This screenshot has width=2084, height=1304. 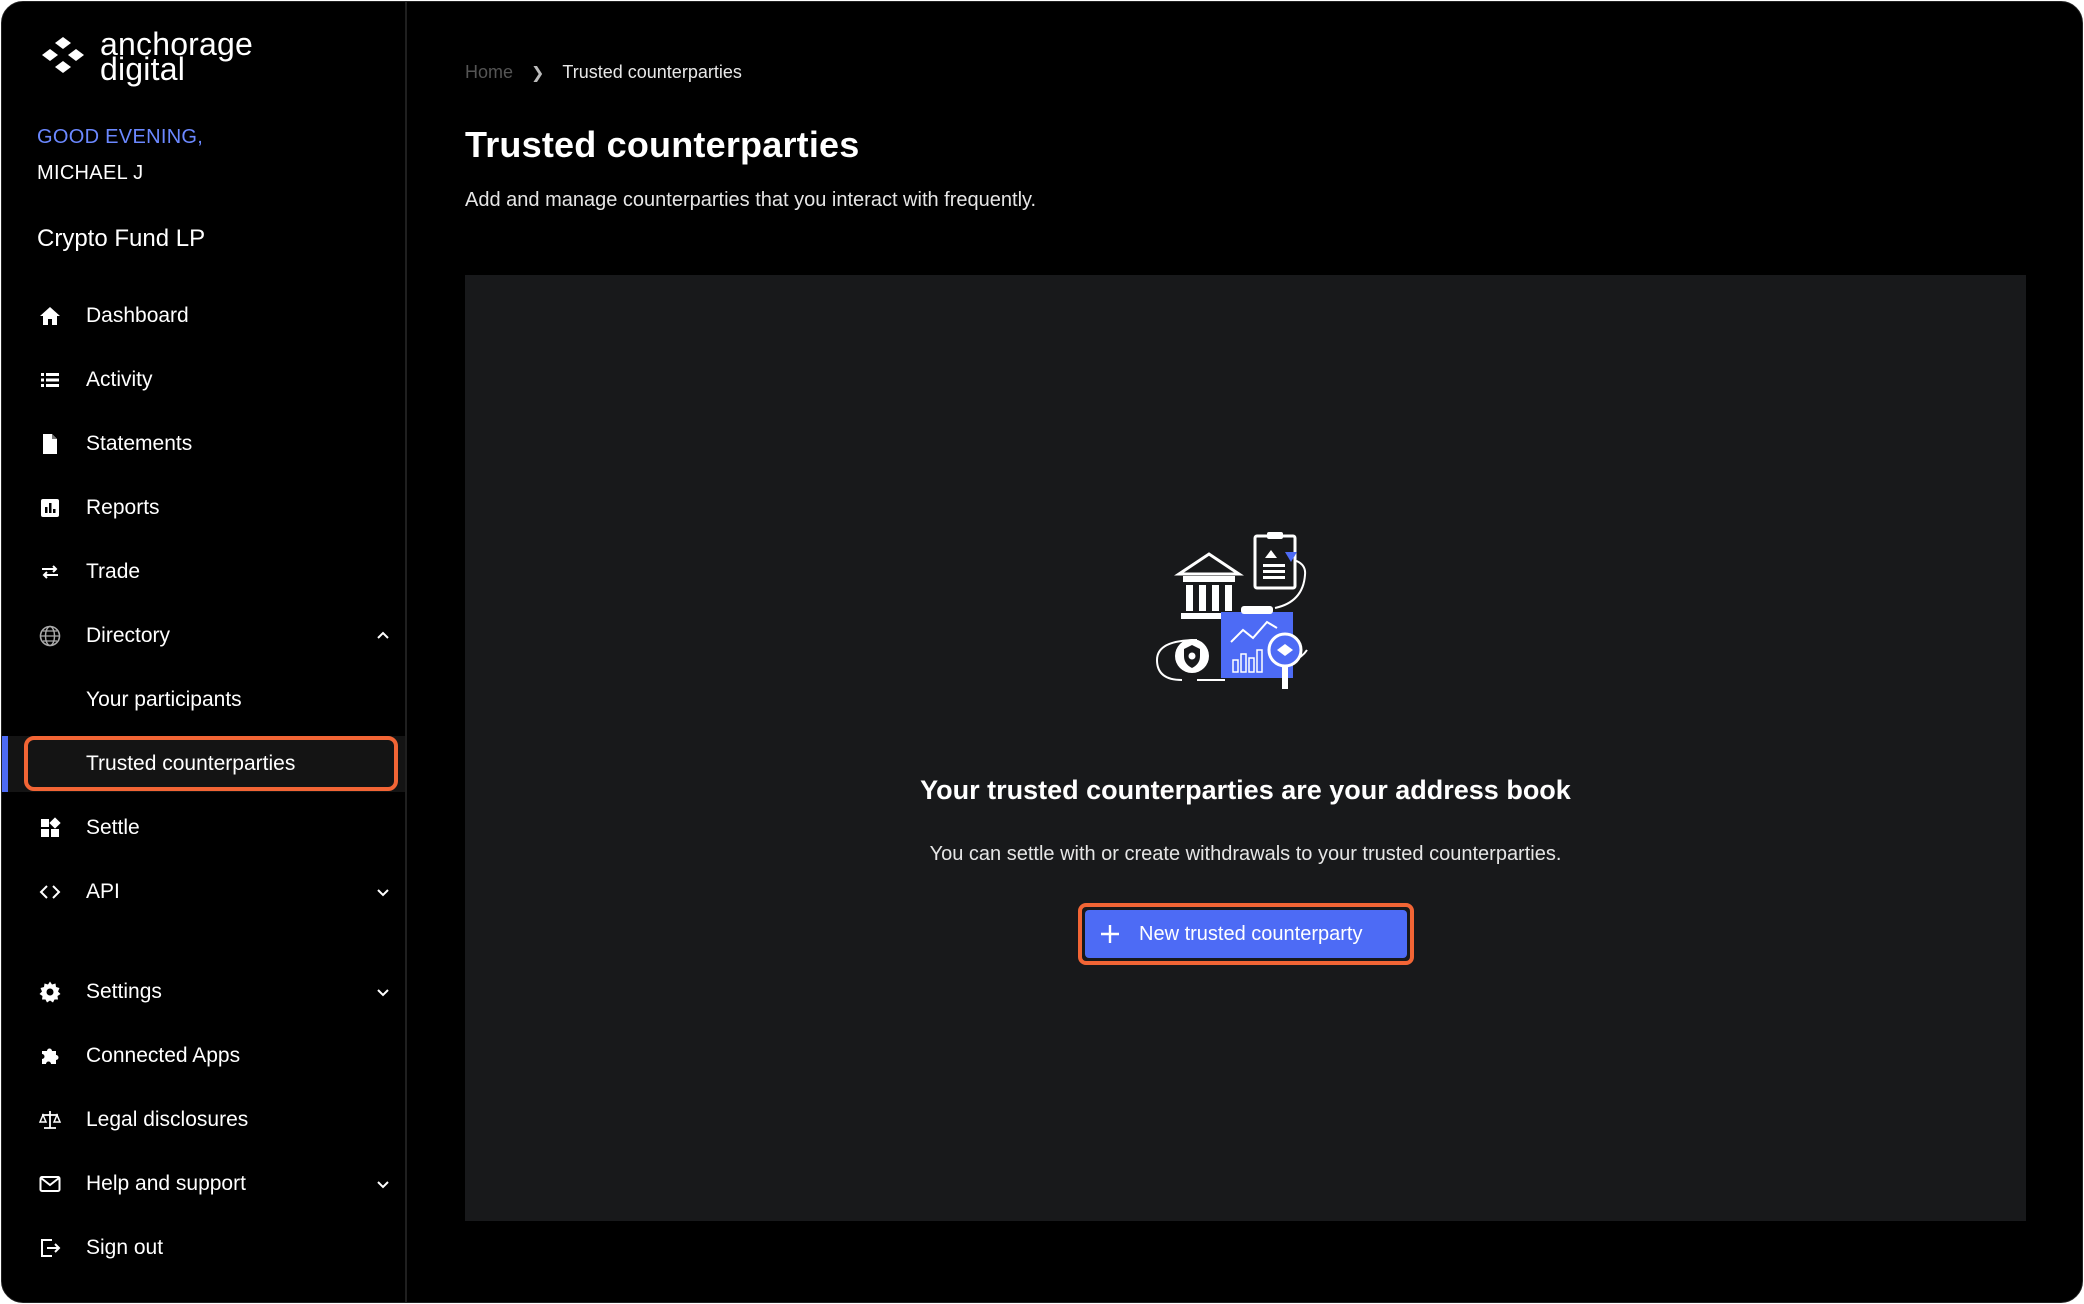 I want to click on sidebar-item-help-and-support: Help and support, so click(x=203, y=1184).